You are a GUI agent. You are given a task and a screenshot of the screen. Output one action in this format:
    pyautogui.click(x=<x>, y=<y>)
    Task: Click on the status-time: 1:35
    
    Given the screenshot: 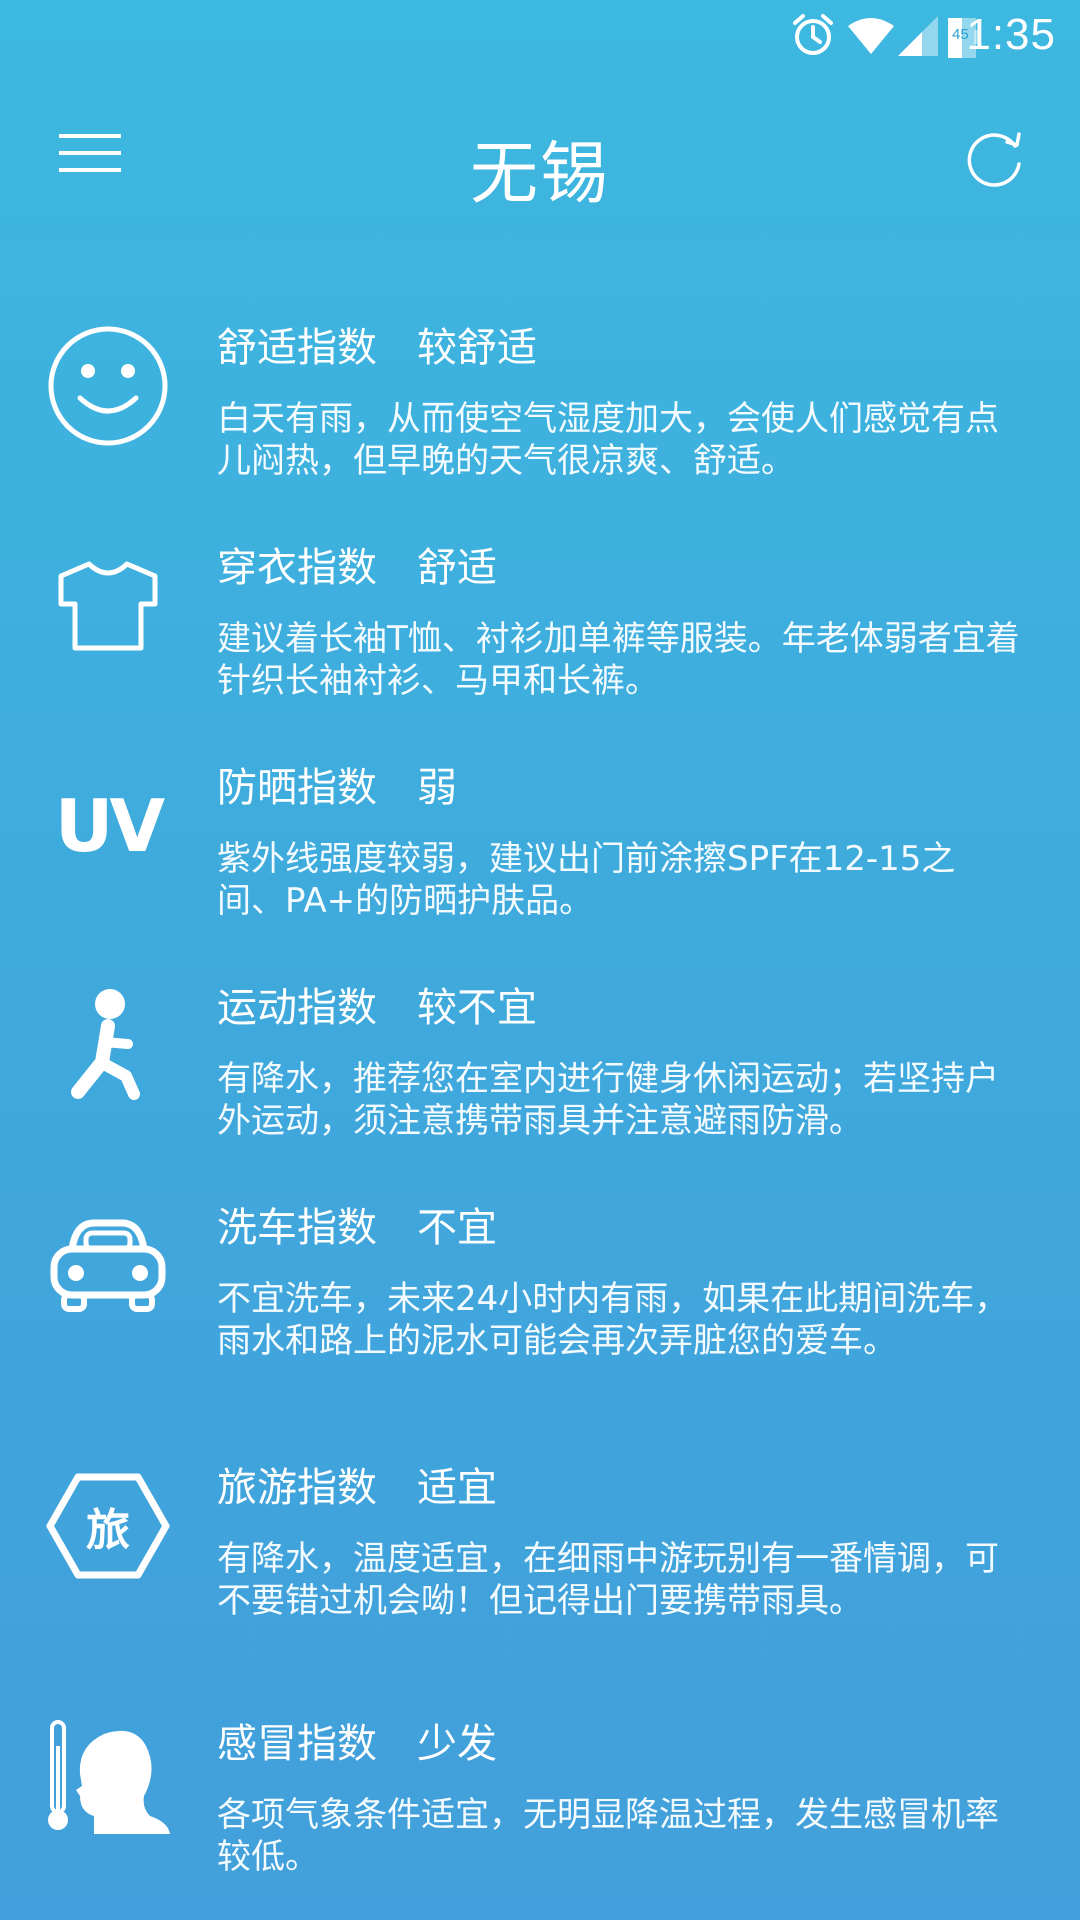 What is the action you would take?
    pyautogui.click(x=1011, y=34)
    